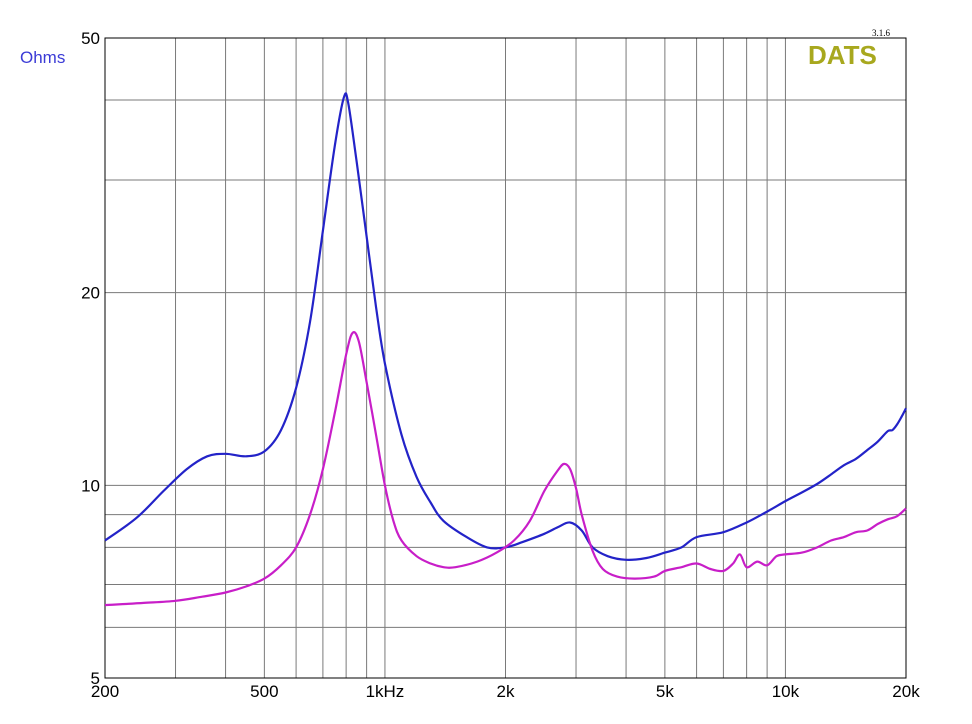 The width and height of the screenshot is (972, 724). What do you see at coordinates (90, 293) in the screenshot?
I see `y-tick-label: 20` at bounding box center [90, 293].